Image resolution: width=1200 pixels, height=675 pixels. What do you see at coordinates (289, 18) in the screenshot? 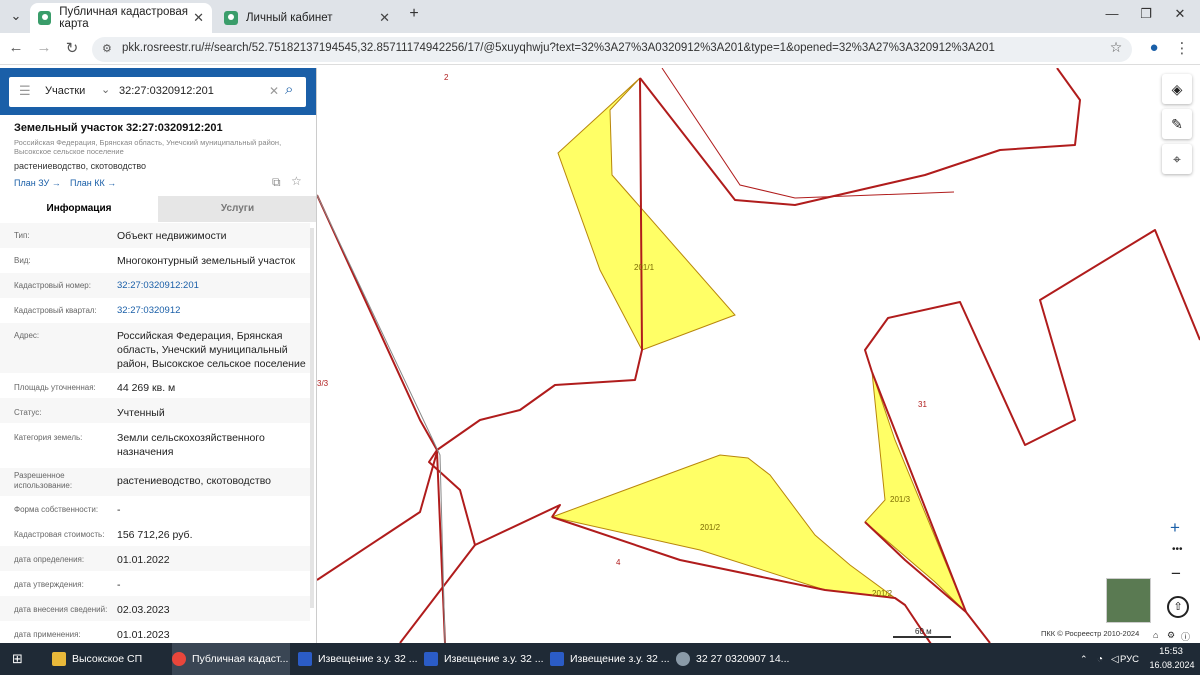
I see `tab-label: Личный кабинет` at bounding box center [289, 18].